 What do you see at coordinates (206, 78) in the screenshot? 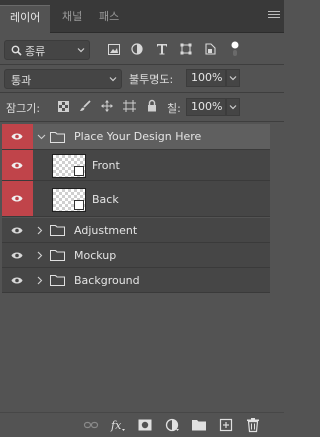
I see `opacity-input: 100%` at bounding box center [206, 78].